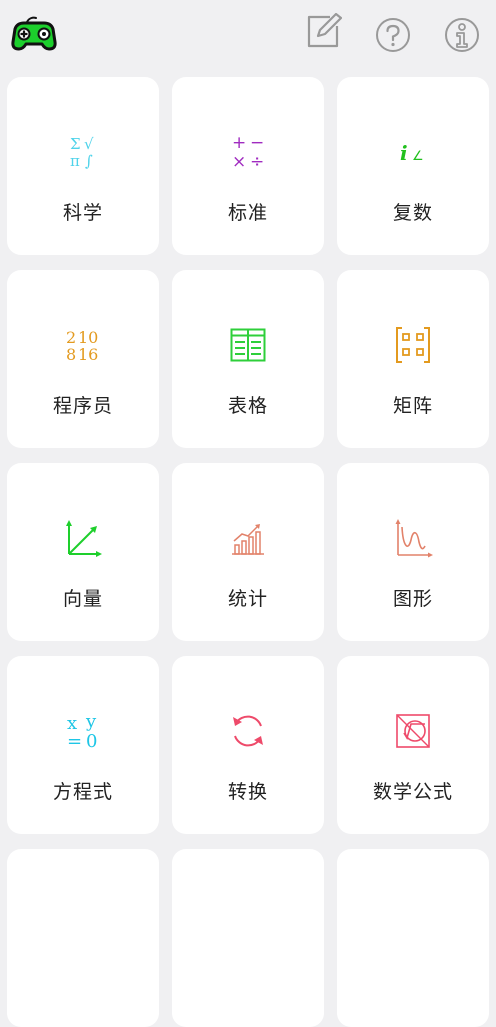  I want to click on math-formula-icon, so click(413, 731).